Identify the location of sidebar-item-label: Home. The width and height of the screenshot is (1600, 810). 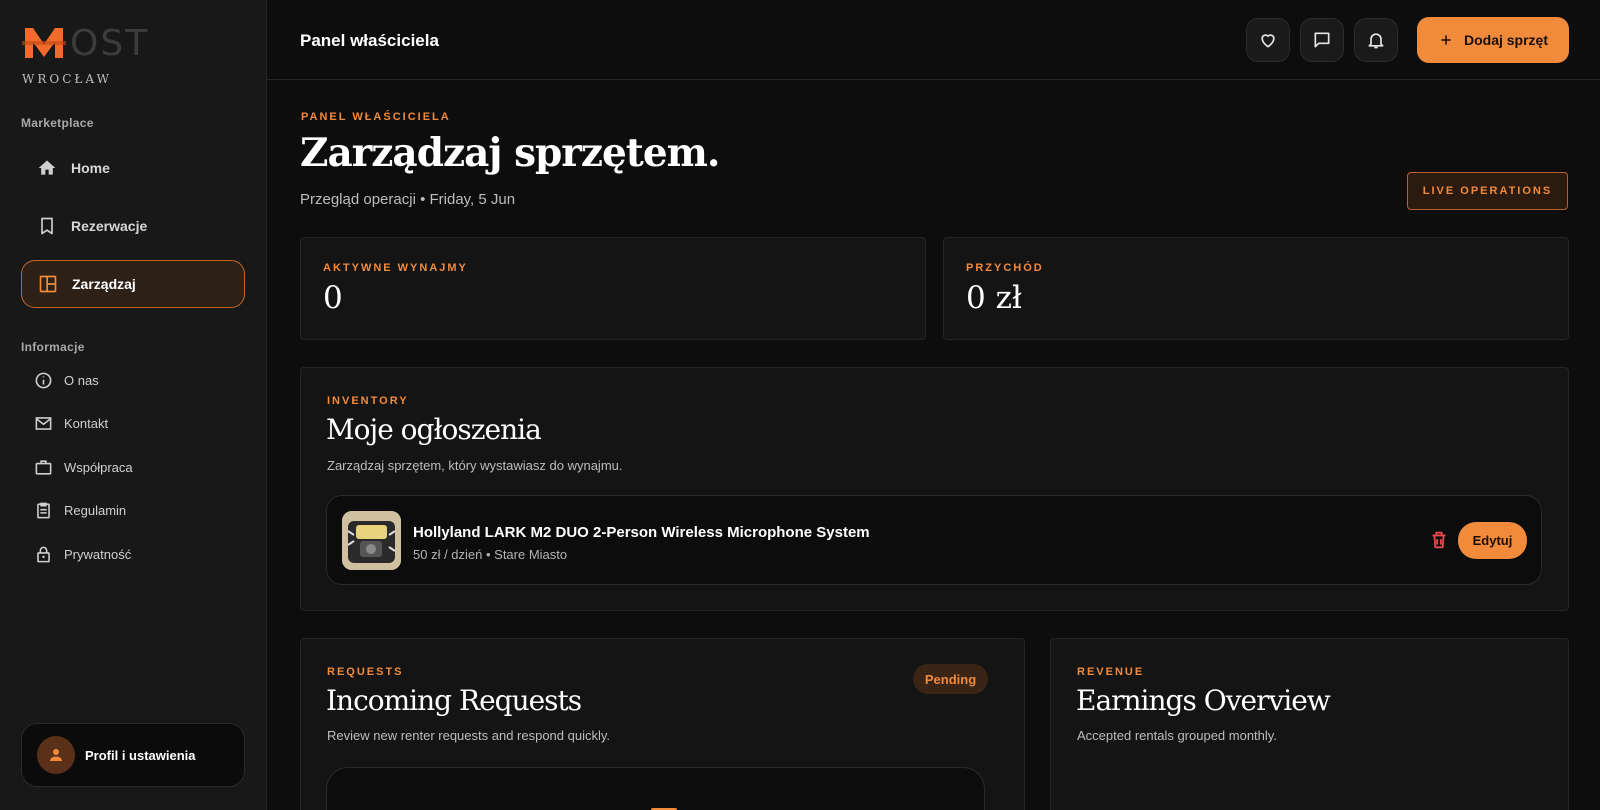
(90, 168).